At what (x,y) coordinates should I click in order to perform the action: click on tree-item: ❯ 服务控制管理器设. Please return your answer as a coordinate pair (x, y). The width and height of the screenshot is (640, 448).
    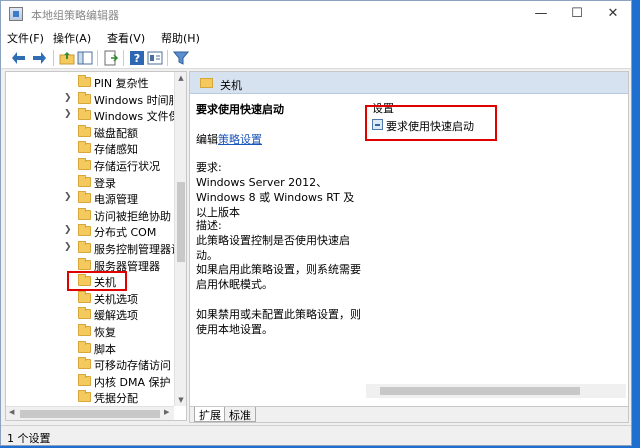
    Looking at the image, I should click on (91, 248).